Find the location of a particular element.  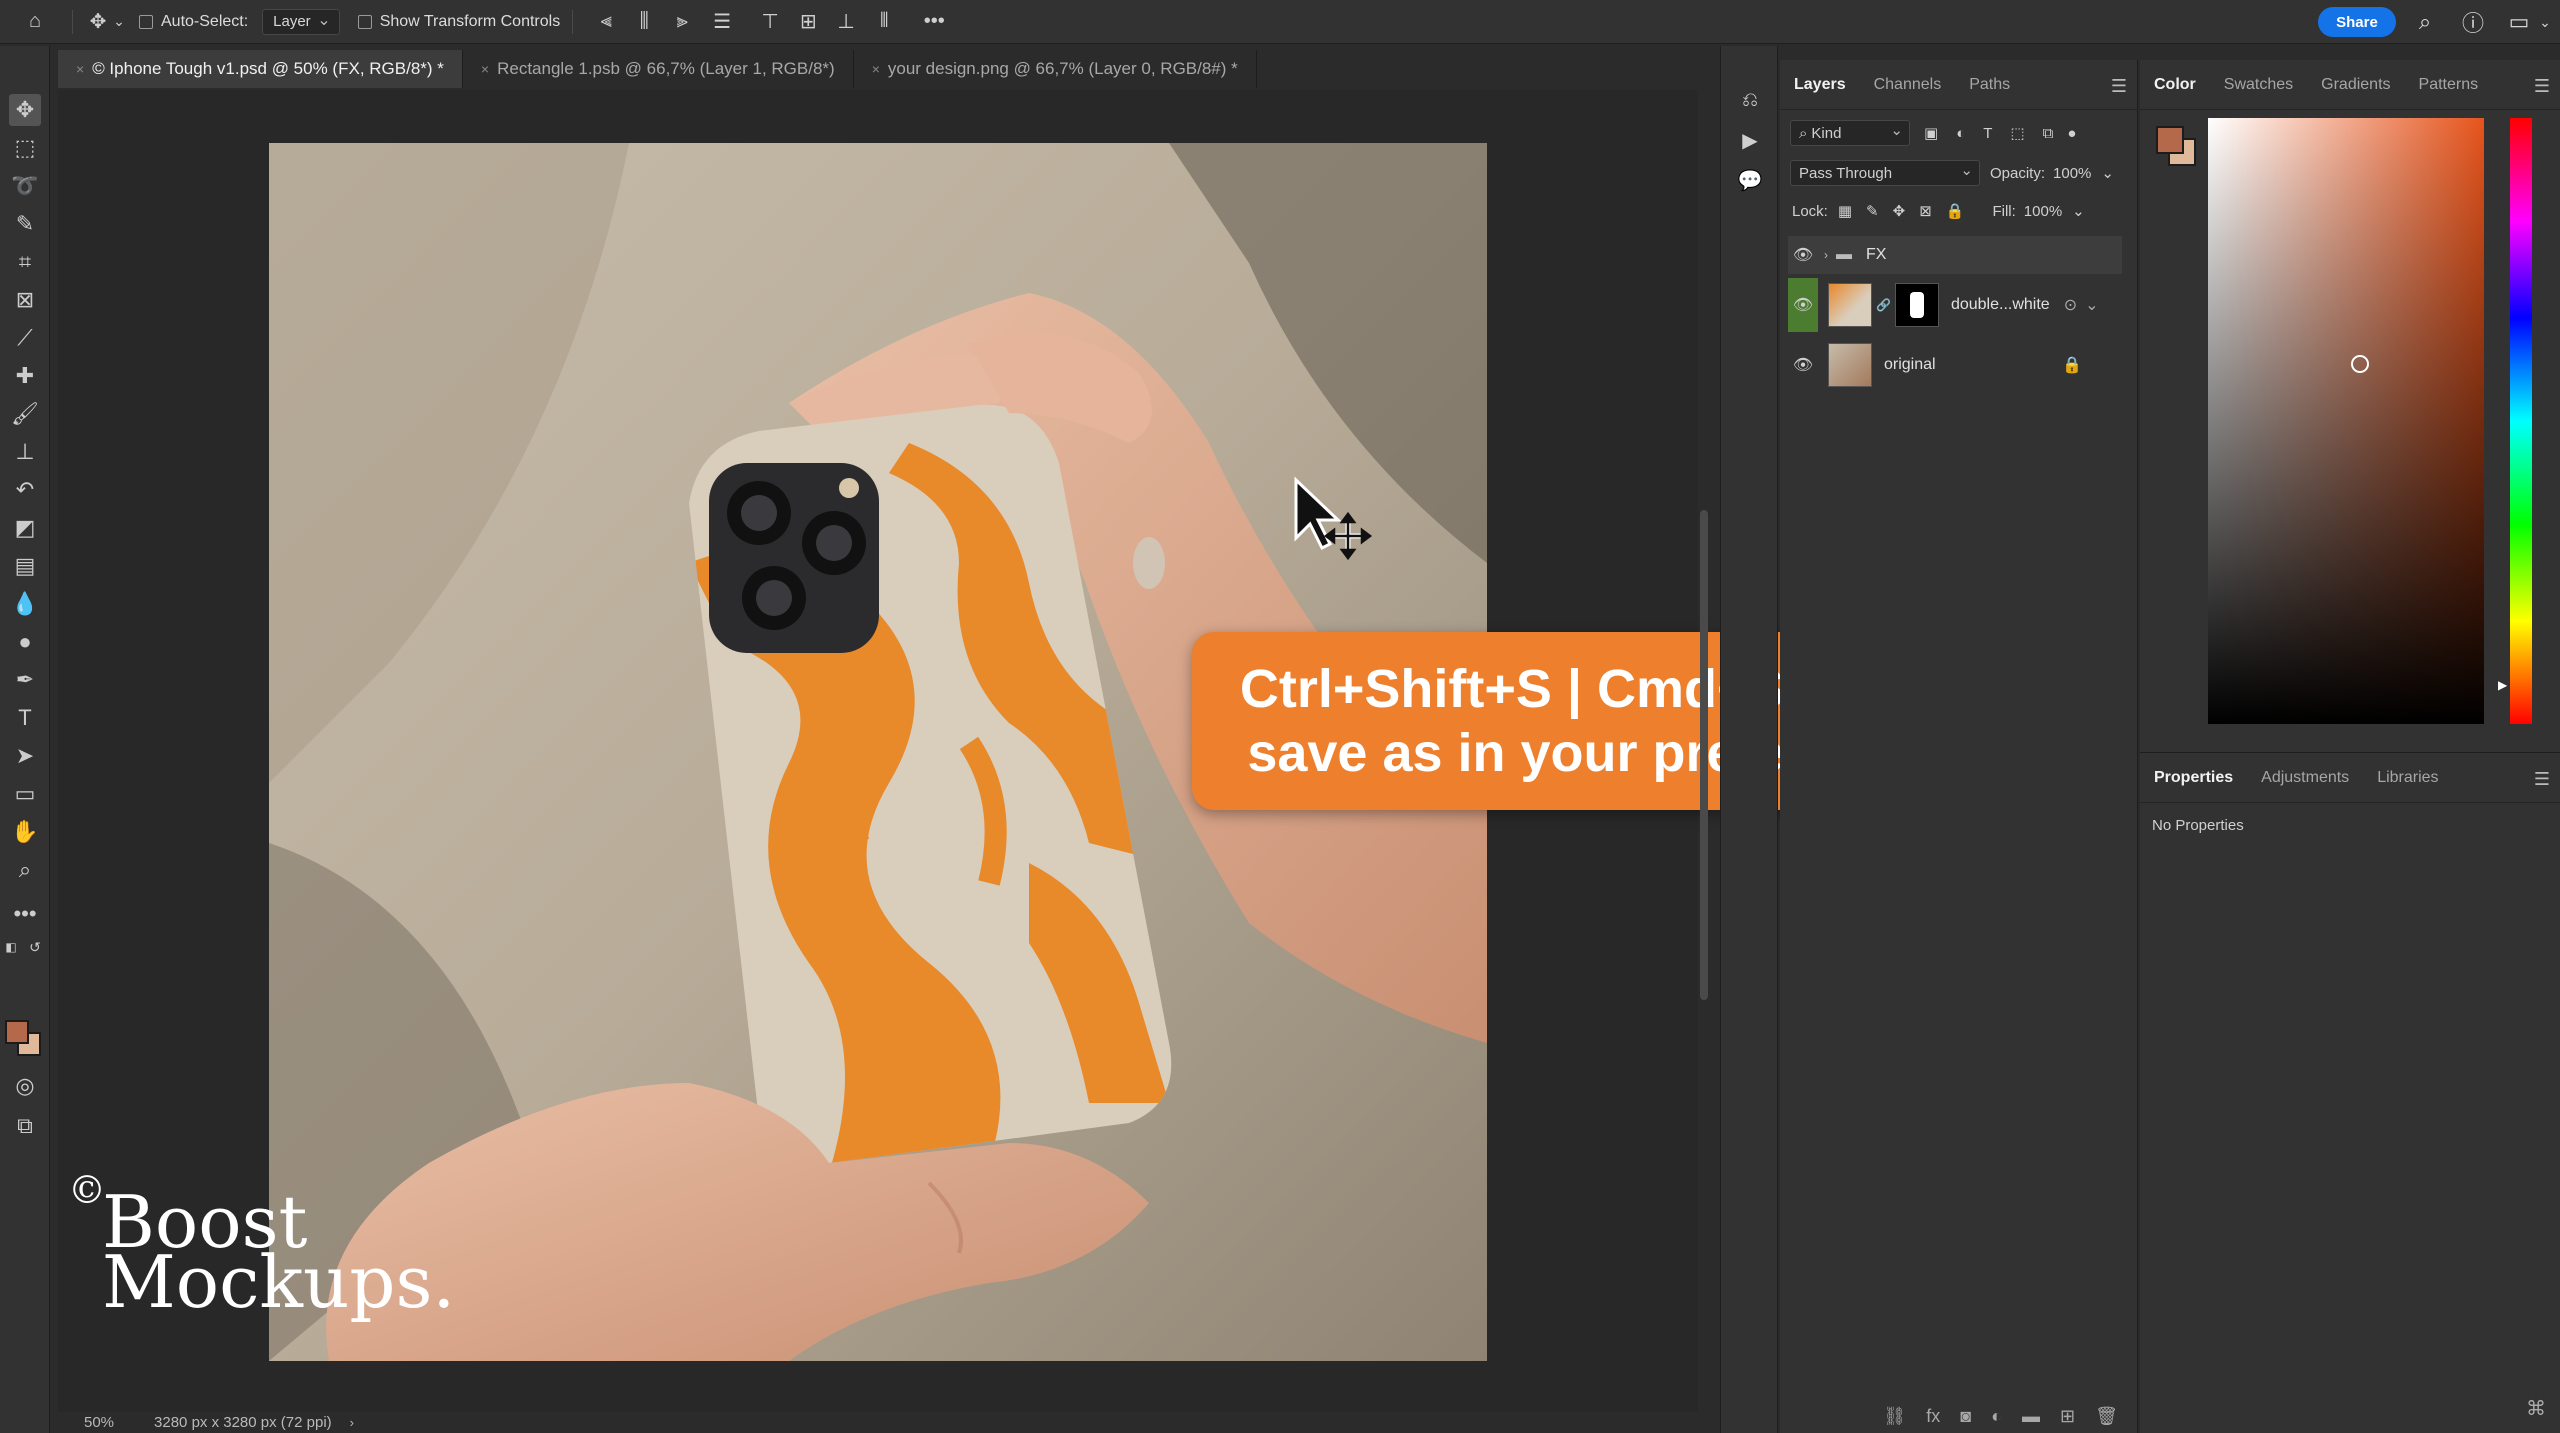

type-tool-icon: T is located at coordinates (25, 718).